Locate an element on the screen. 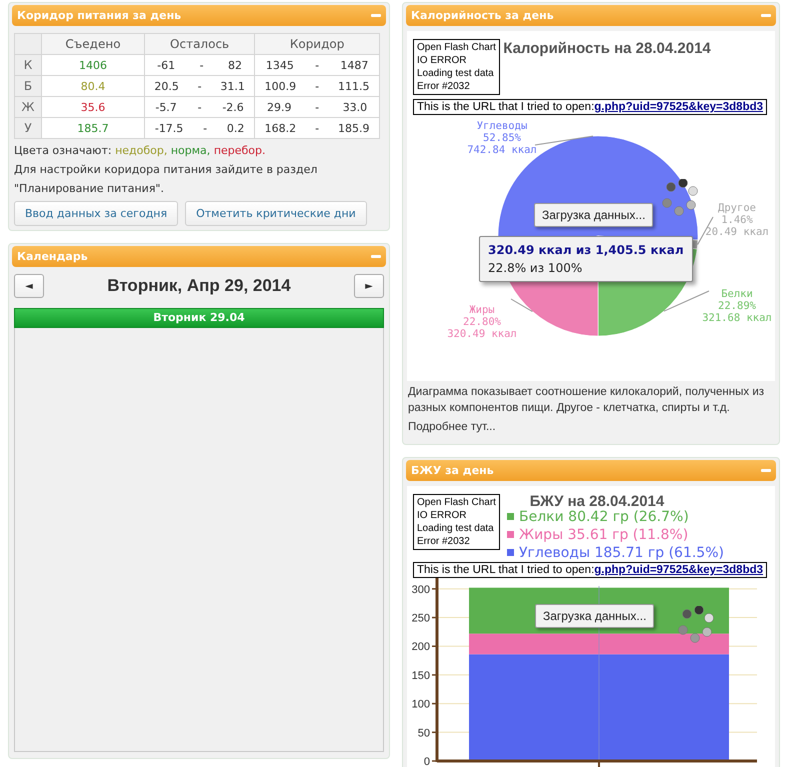  table-cell: -5.7 - -2.6 is located at coordinates (199, 107).